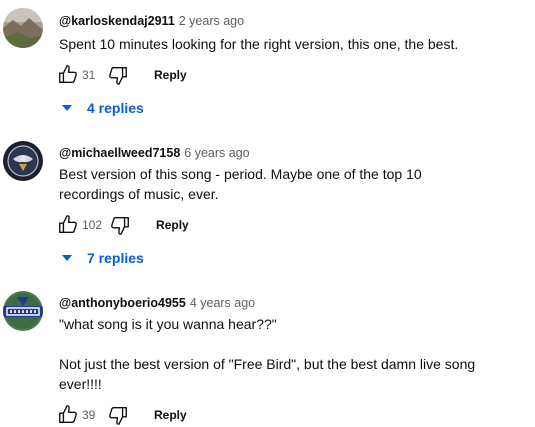  Describe the element at coordinates (92, 225) in the screenshot. I see `like-count: 102` at that location.